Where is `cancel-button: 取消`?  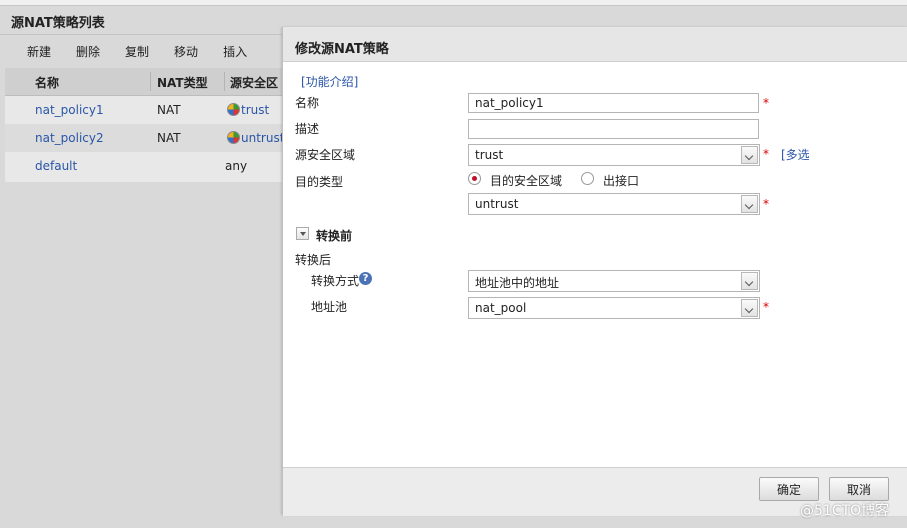
cancel-button: 取消 is located at coordinates (859, 489).